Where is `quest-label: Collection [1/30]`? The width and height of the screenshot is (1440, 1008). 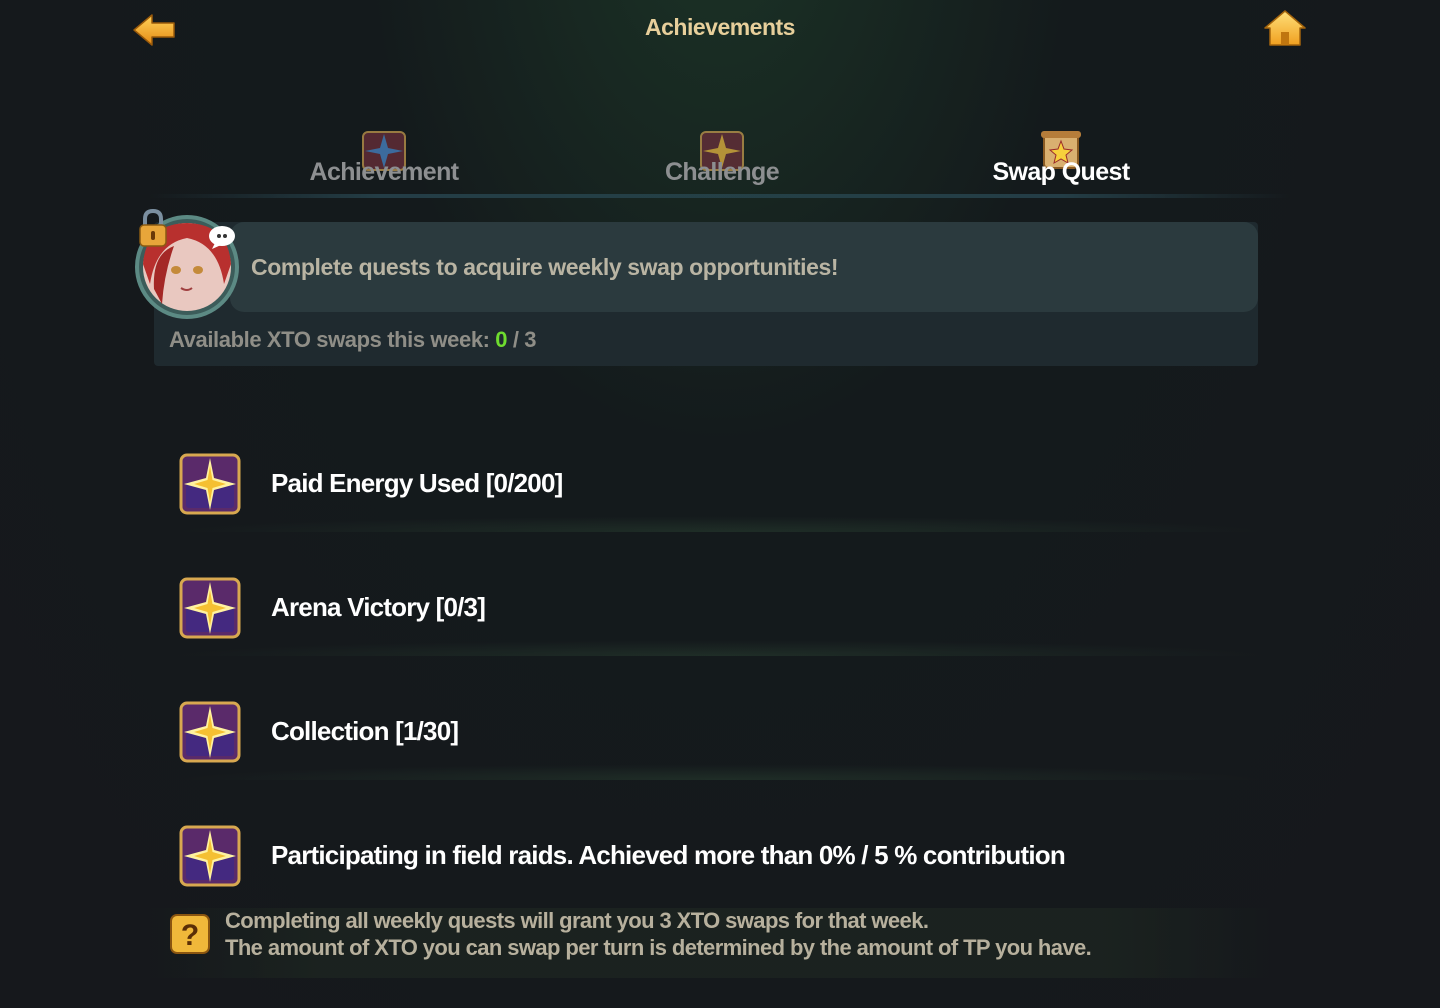 quest-label: Collection [1/30] is located at coordinates (365, 731).